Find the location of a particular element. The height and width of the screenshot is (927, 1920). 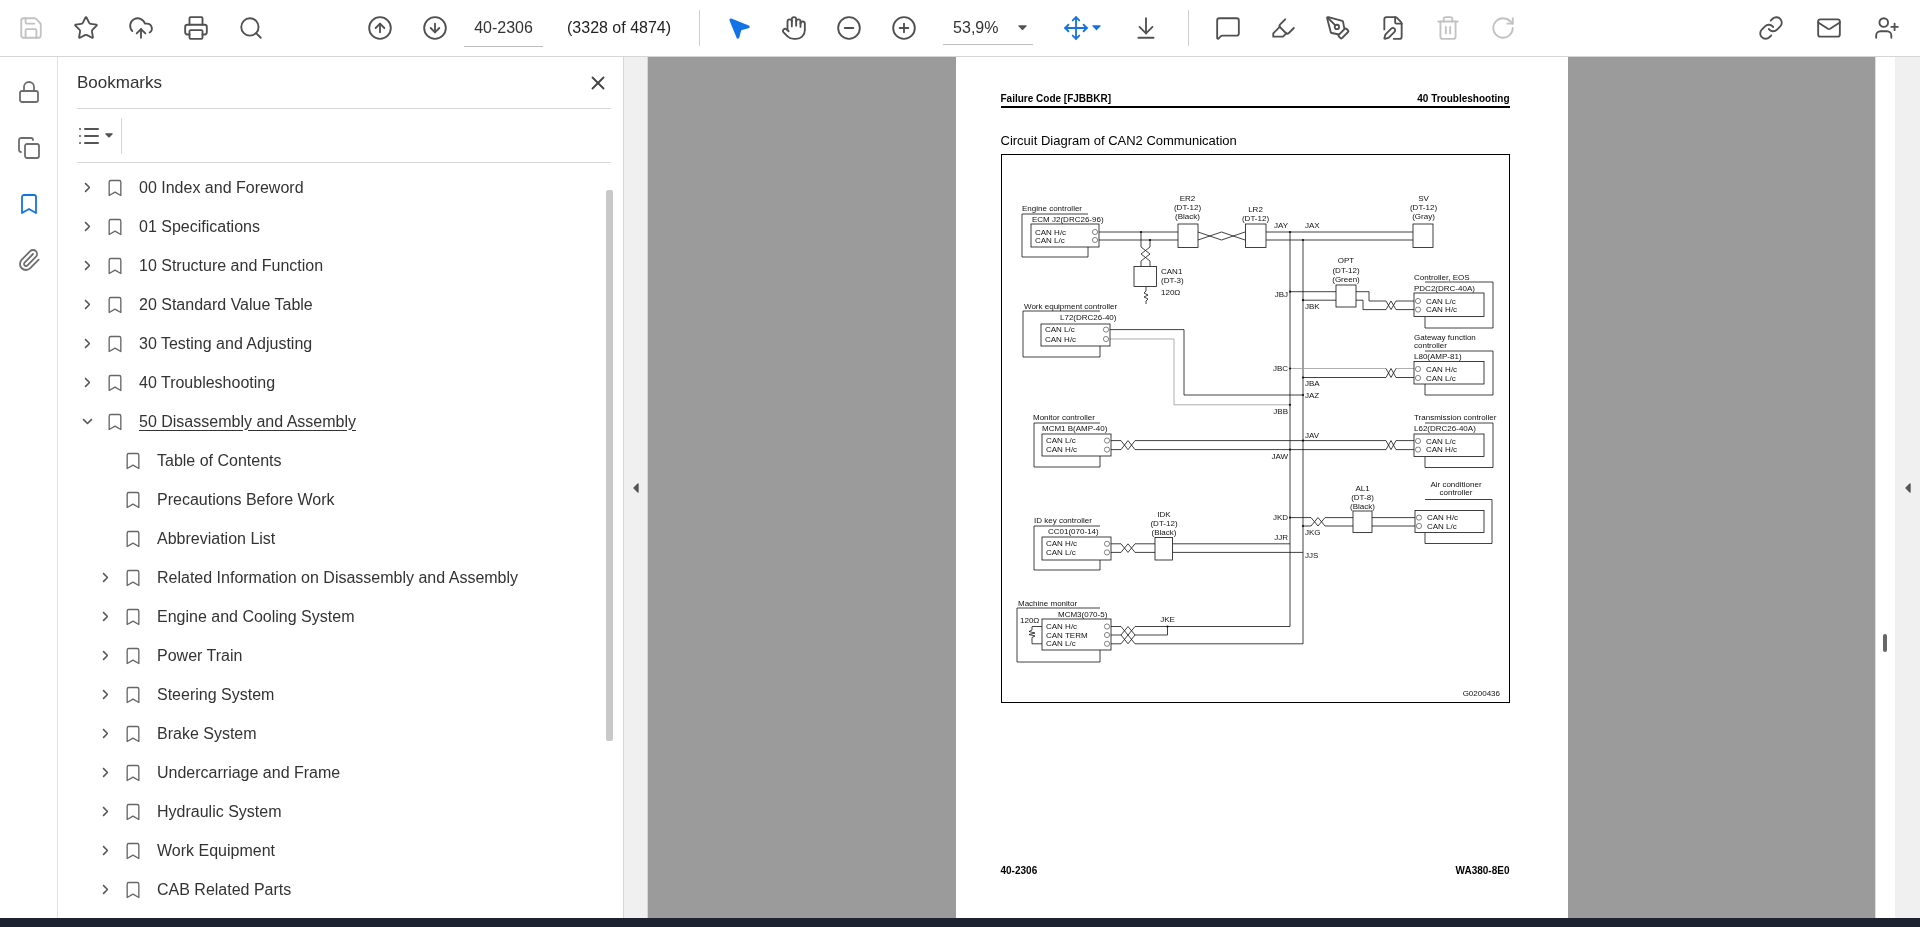

connector-label: CC01(070-14) is located at coordinates (1073, 531).